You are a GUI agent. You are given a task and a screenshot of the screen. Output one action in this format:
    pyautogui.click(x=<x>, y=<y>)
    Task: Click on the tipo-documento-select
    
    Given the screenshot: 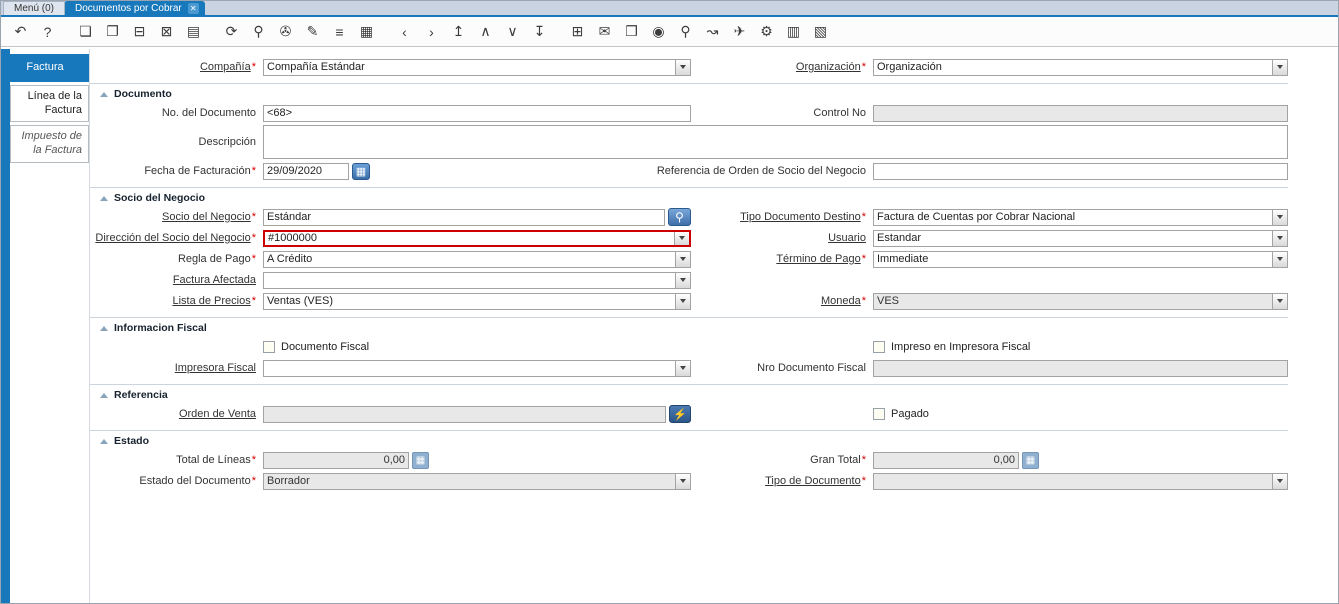 What is the action you would take?
    pyautogui.click(x=1080, y=481)
    